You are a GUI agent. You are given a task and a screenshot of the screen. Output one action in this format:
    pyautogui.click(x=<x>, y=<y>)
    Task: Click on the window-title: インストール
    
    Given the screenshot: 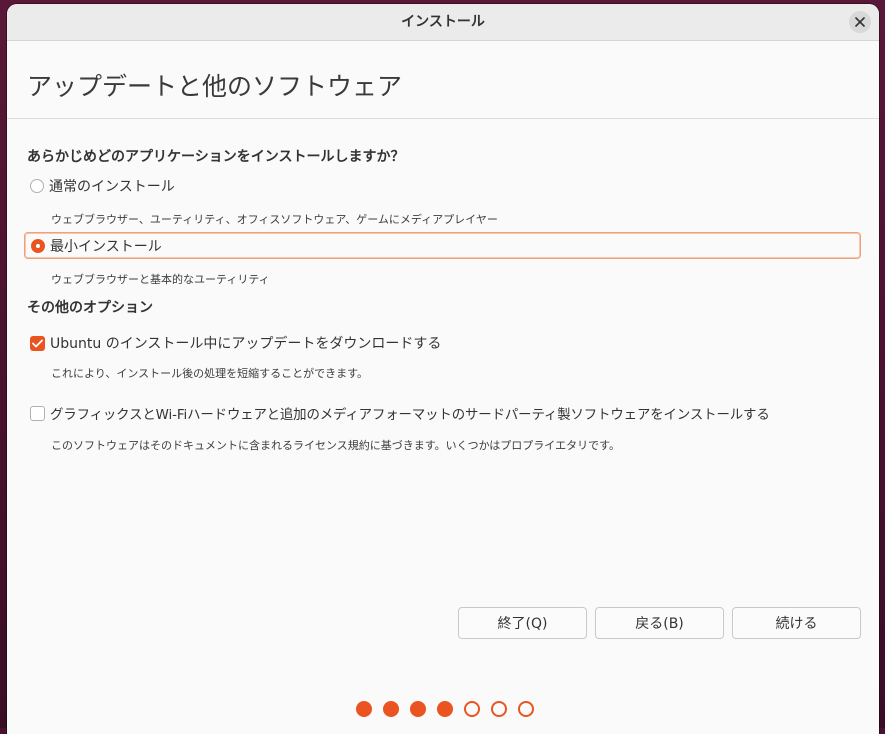 What is the action you would take?
    pyautogui.click(x=443, y=22)
    